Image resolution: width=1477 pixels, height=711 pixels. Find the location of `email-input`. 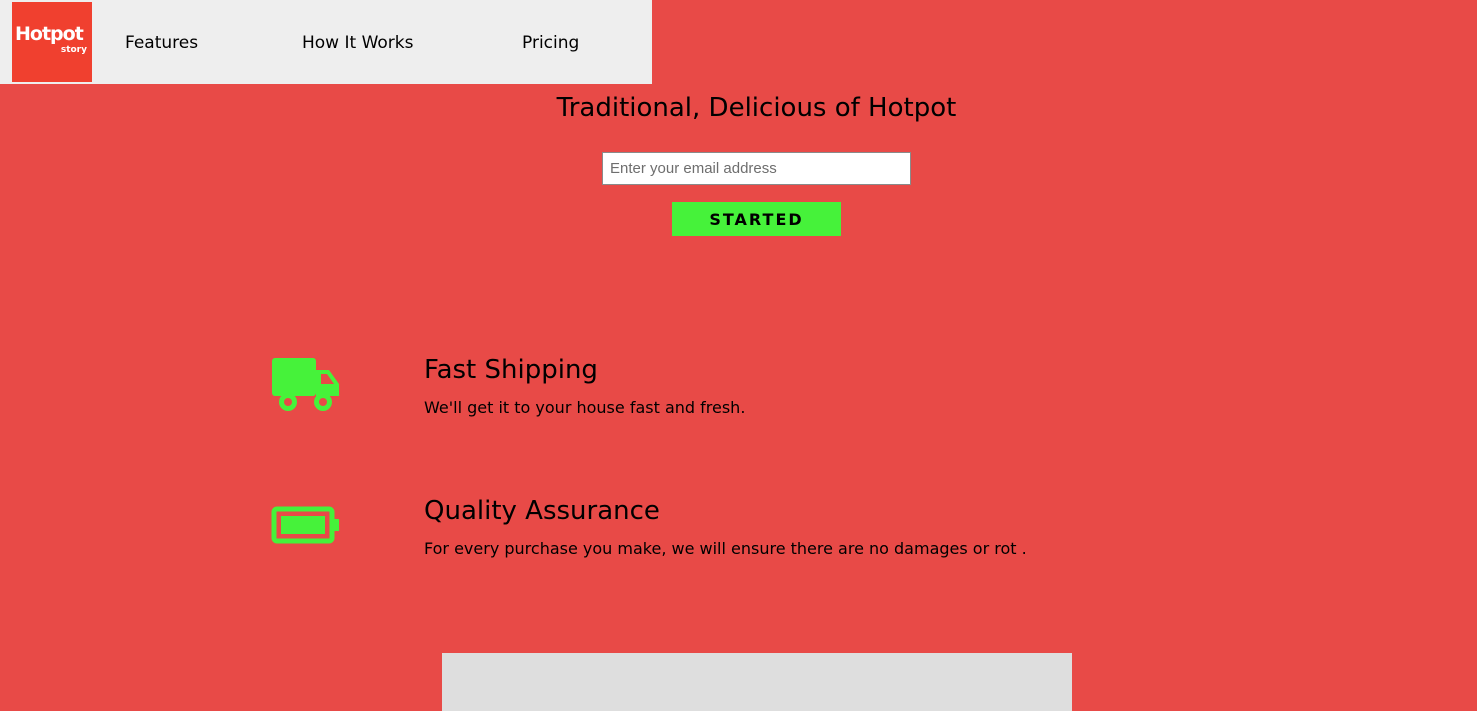

email-input is located at coordinates (756, 168).